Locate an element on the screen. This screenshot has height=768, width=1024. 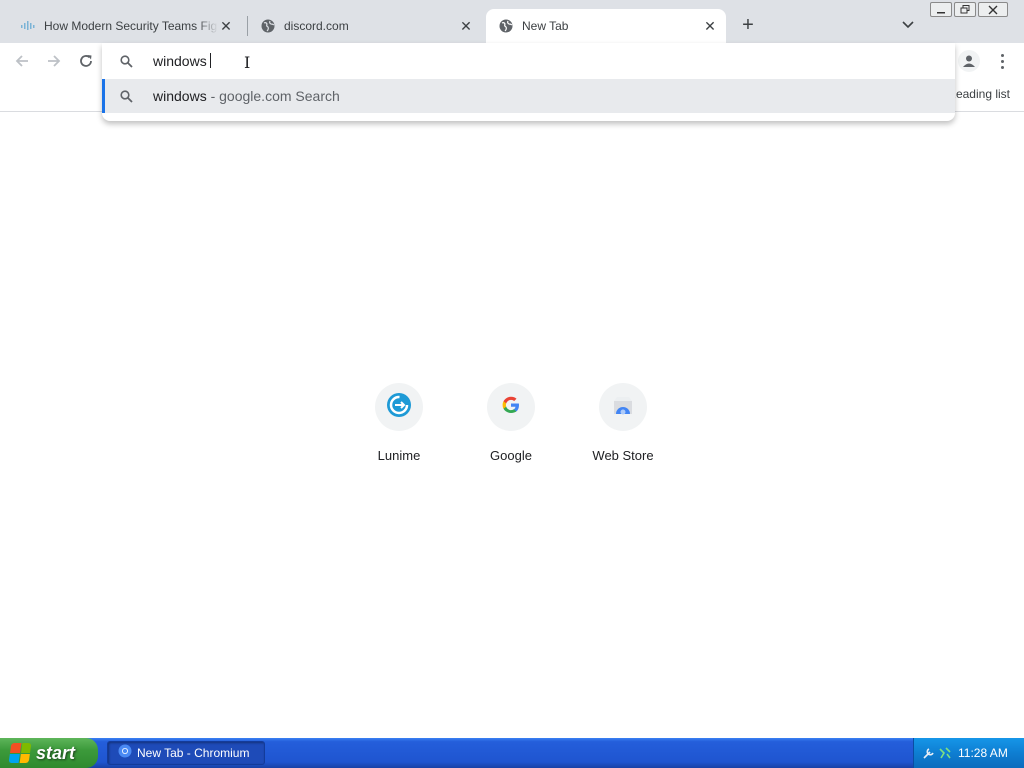
start-button: start is located at coordinates (49, 753).